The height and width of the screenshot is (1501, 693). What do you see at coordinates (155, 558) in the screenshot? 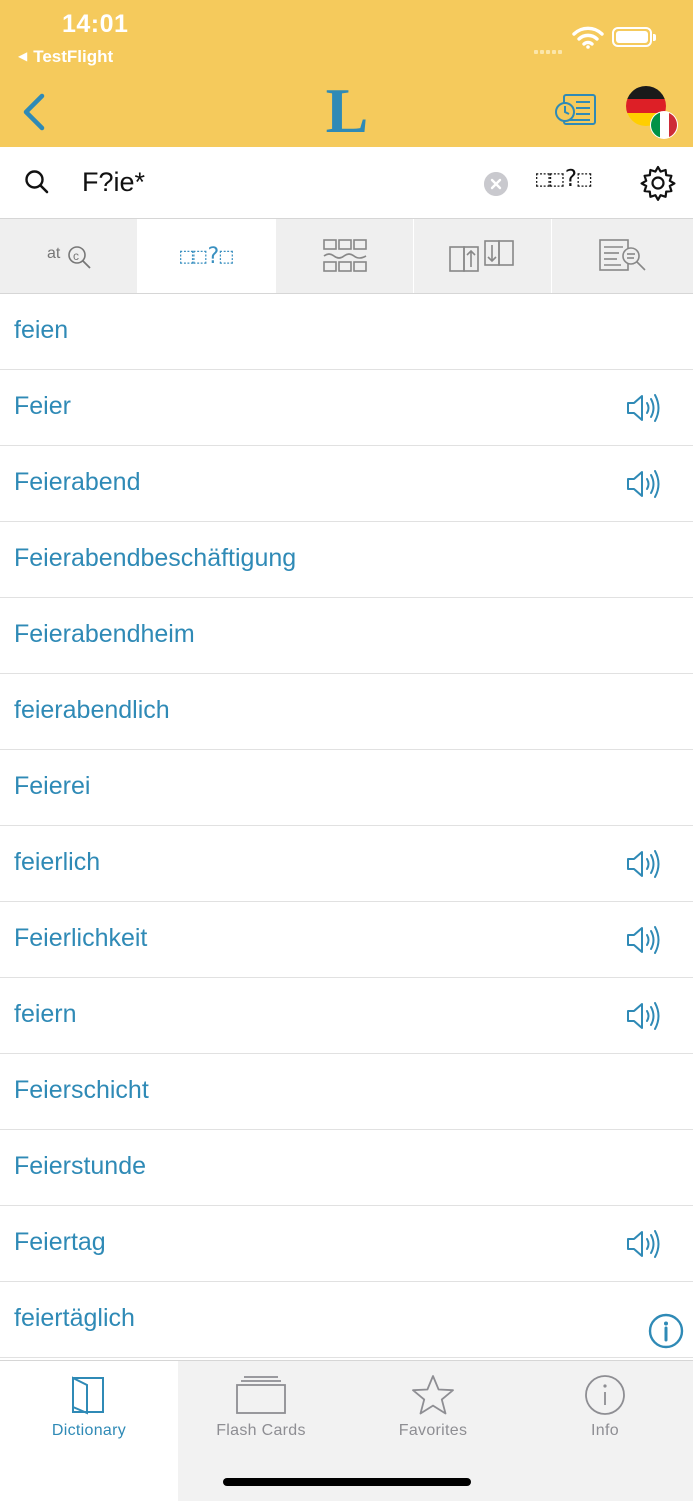
I see `result-word: Feierabendbeschäftigung` at bounding box center [155, 558].